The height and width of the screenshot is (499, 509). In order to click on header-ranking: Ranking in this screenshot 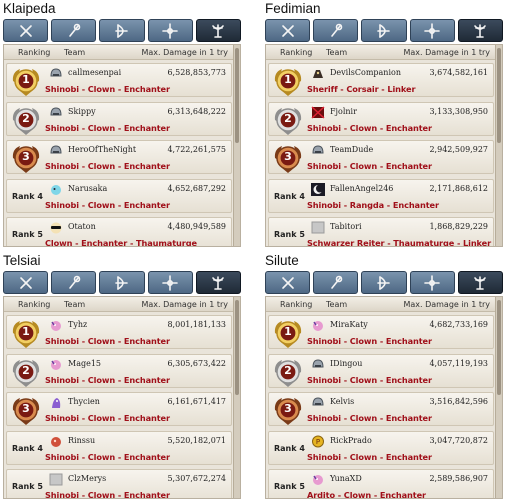, I will do `click(296, 304)`.